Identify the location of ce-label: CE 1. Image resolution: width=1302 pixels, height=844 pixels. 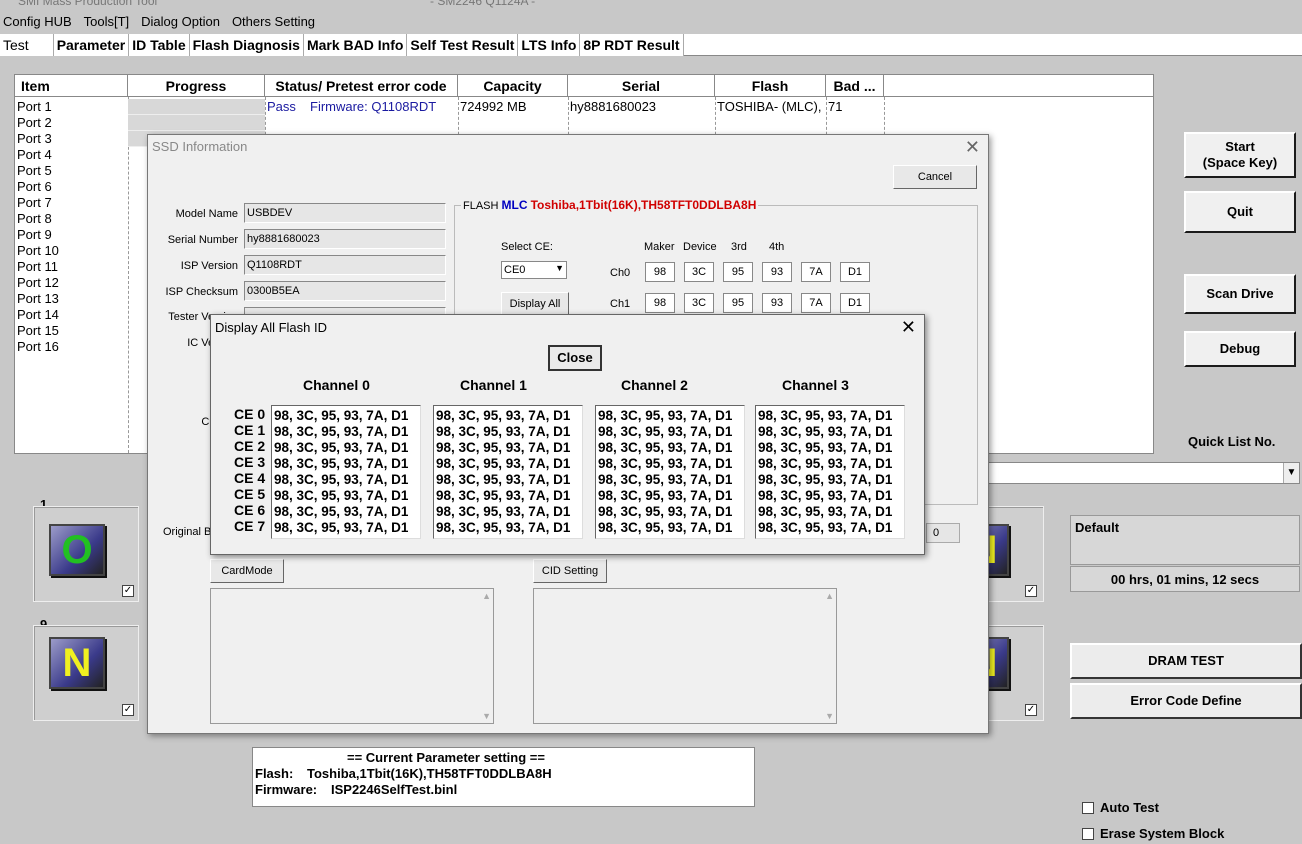
(250, 430).